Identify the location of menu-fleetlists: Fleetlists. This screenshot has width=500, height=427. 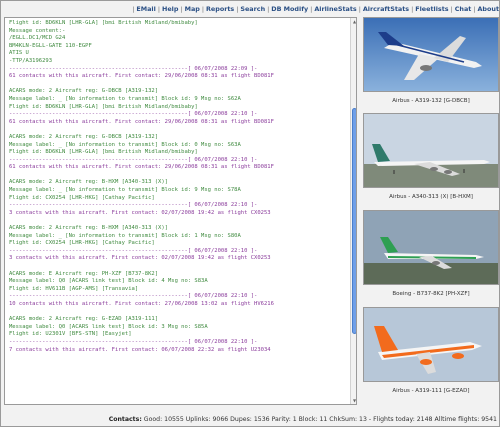
(431, 9).